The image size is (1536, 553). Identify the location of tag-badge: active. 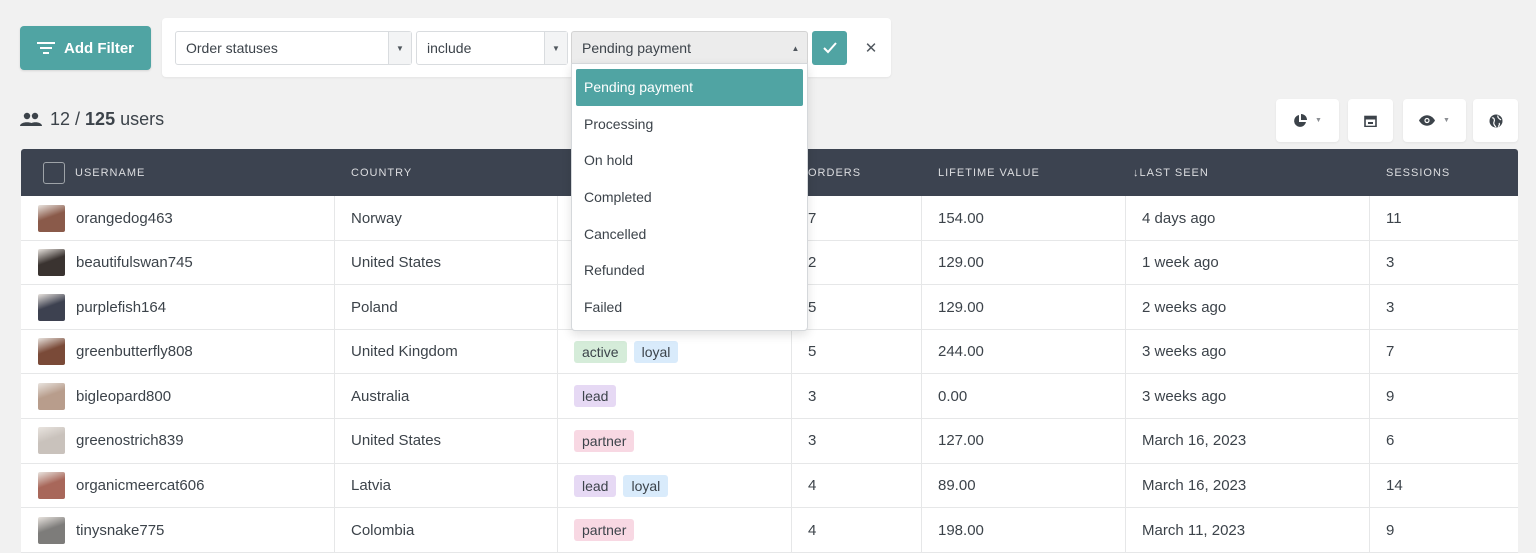
(600, 351).